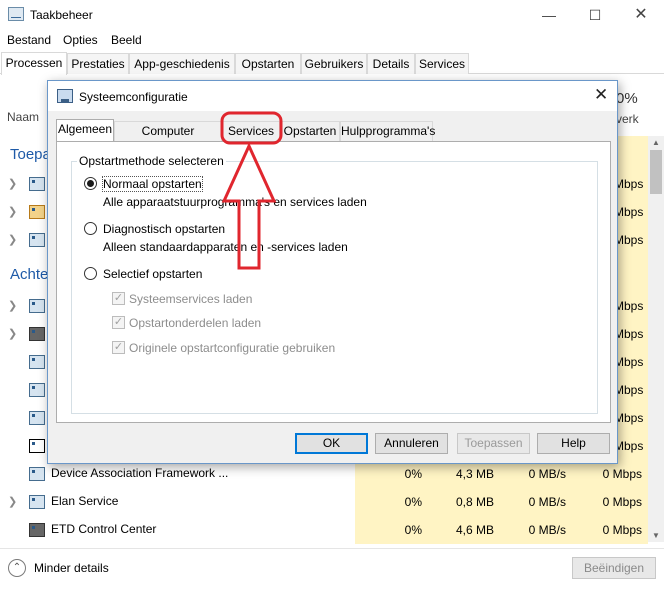 This screenshot has width=664, height=591. I want to click on tab-general: Algemeen, so click(85, 130).